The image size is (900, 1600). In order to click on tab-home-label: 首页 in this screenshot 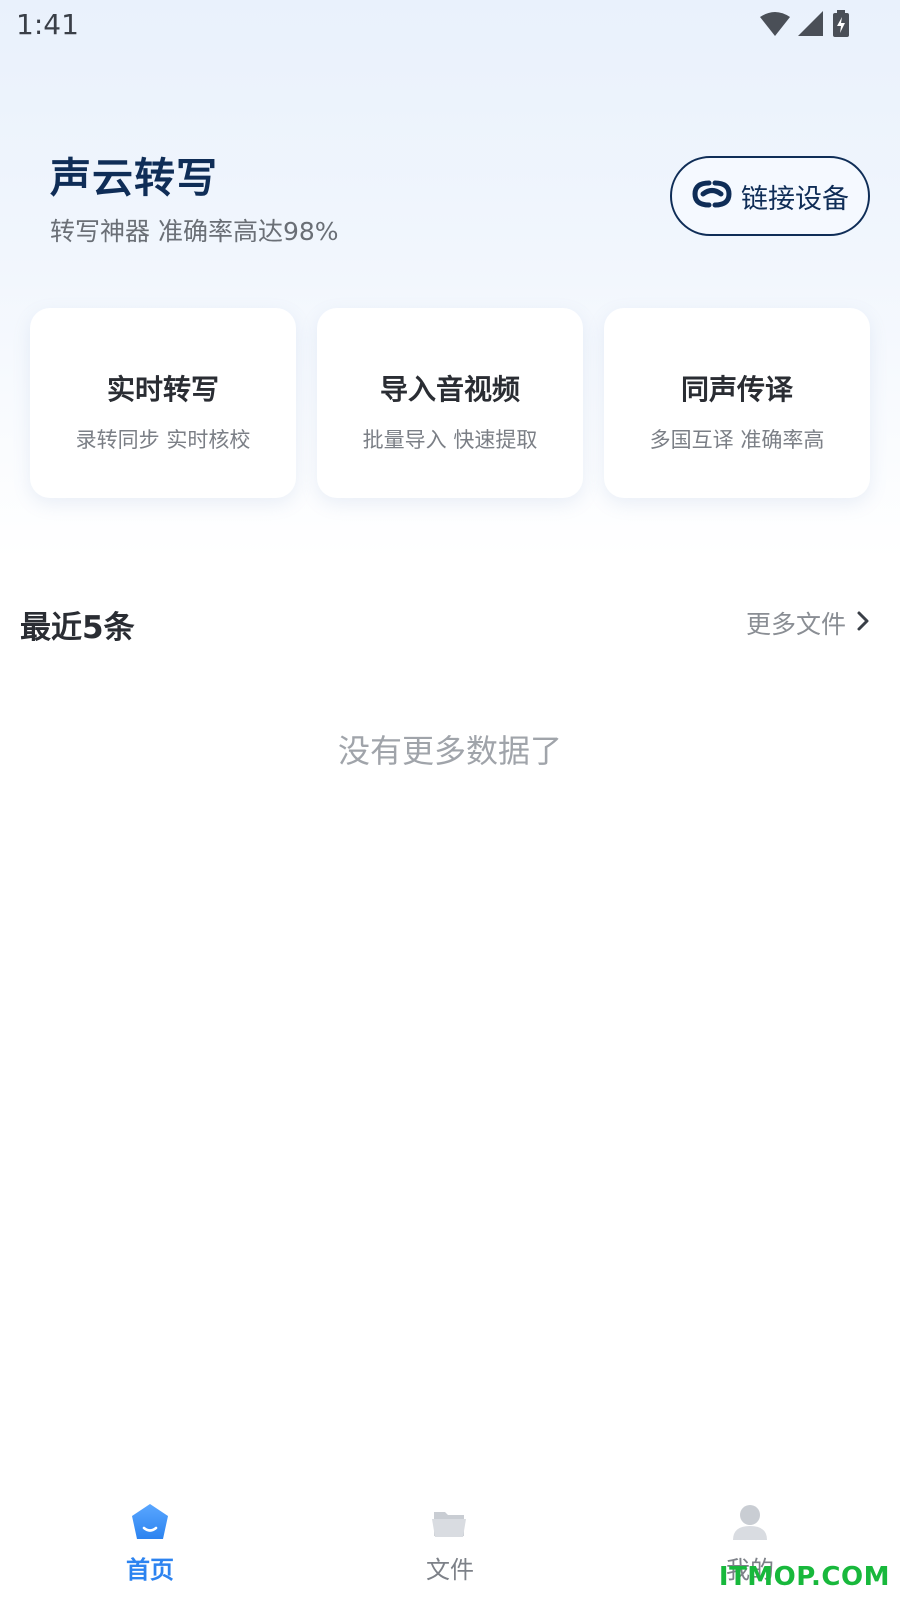, I will do `click(150, 1570)`.